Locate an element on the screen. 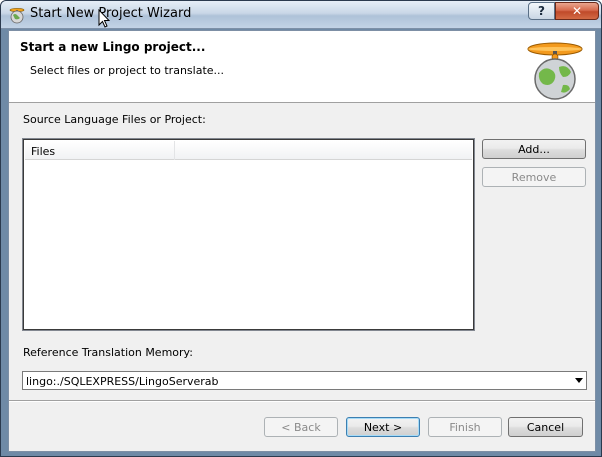  remove-button: Remove is located at coordinates (534, 177).